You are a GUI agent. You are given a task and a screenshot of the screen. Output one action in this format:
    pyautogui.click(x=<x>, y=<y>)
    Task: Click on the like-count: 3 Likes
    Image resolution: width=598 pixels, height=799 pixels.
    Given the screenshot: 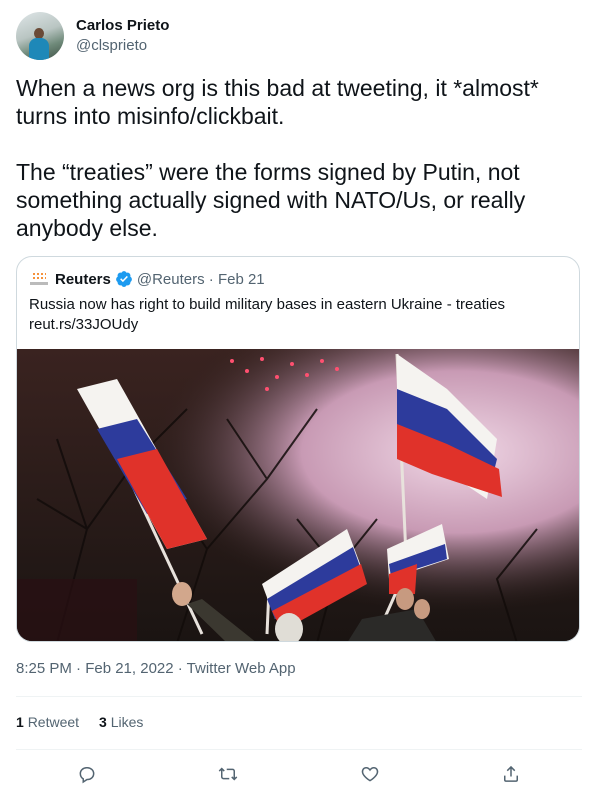 What is the action you would take?
    pyautogui.click(x=121, y=722)
    